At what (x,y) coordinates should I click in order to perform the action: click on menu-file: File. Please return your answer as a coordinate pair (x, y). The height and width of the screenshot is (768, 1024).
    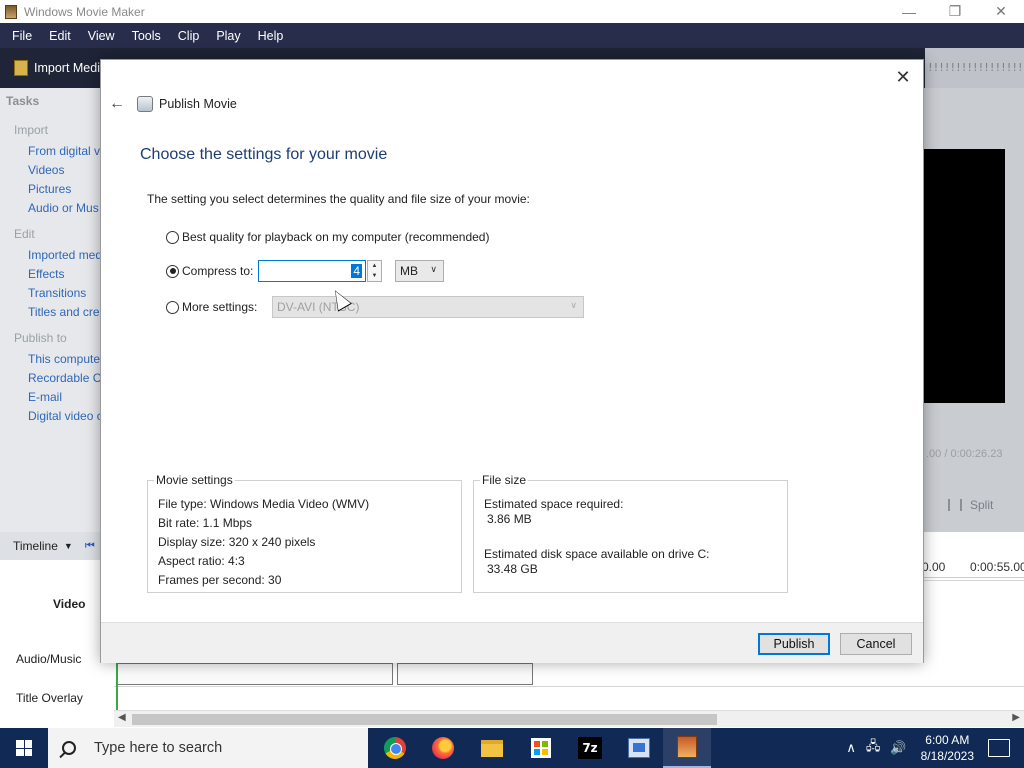
    Looking at the image, I should click on (22, 36).